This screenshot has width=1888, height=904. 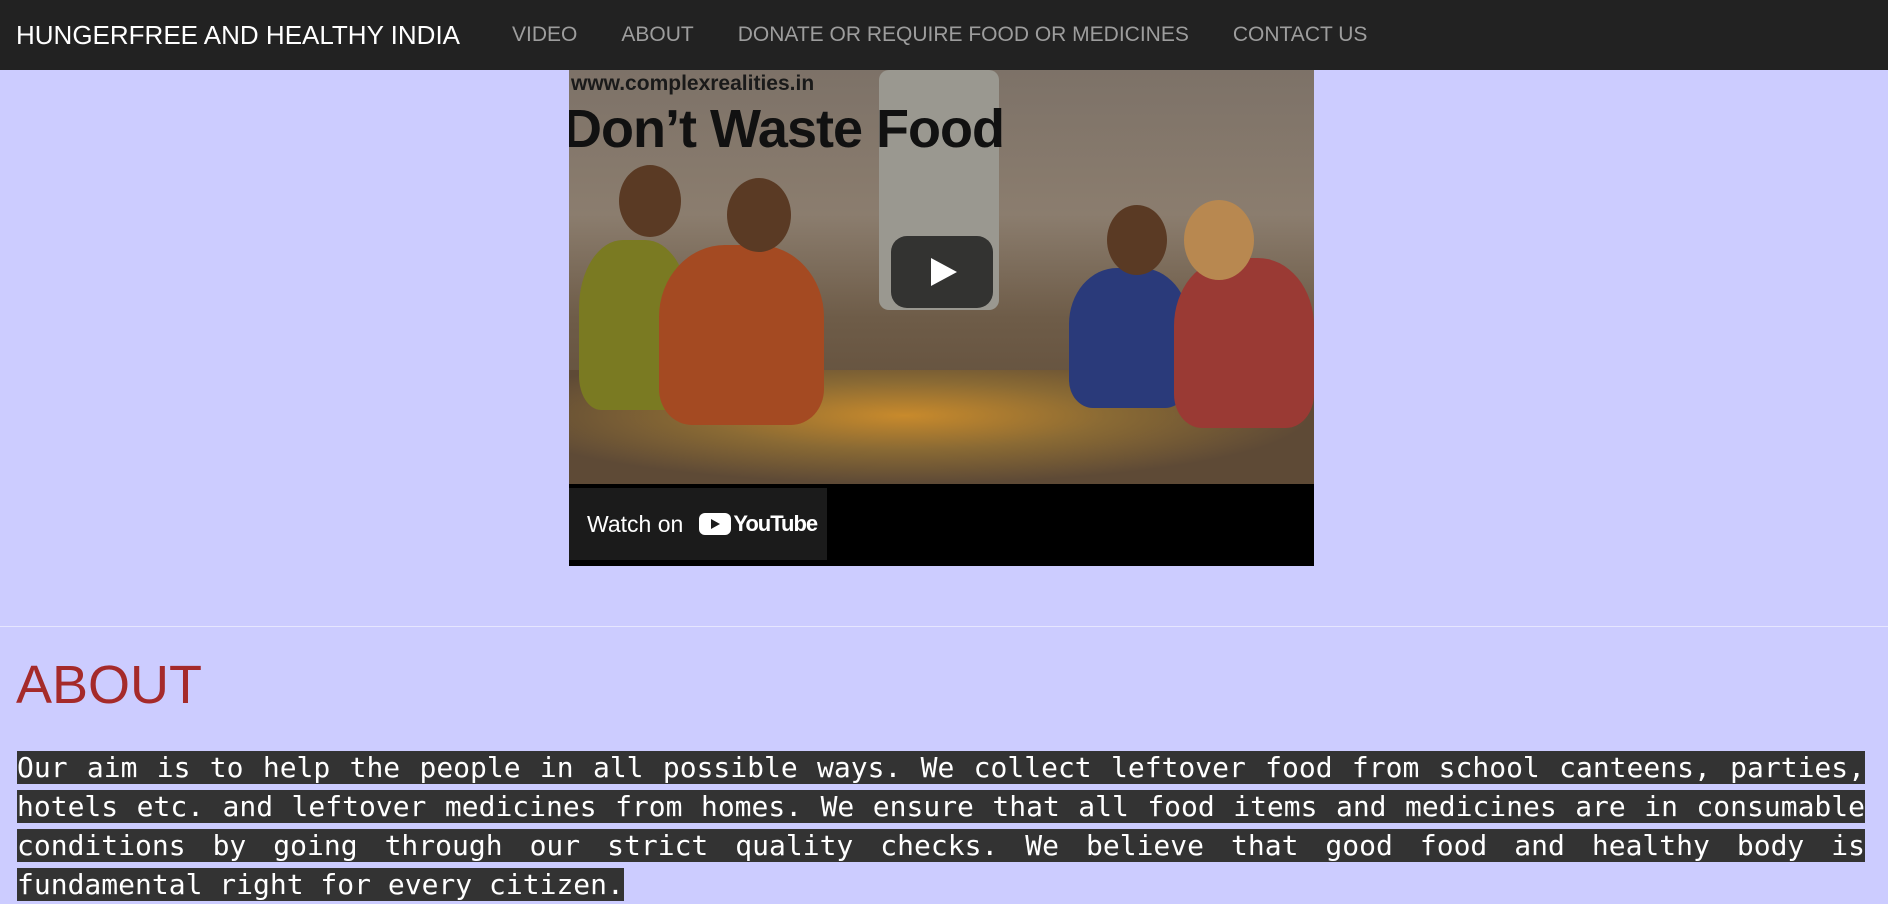 I want to click on nav-item-video: VIDEO, so click(x=544, y=35).